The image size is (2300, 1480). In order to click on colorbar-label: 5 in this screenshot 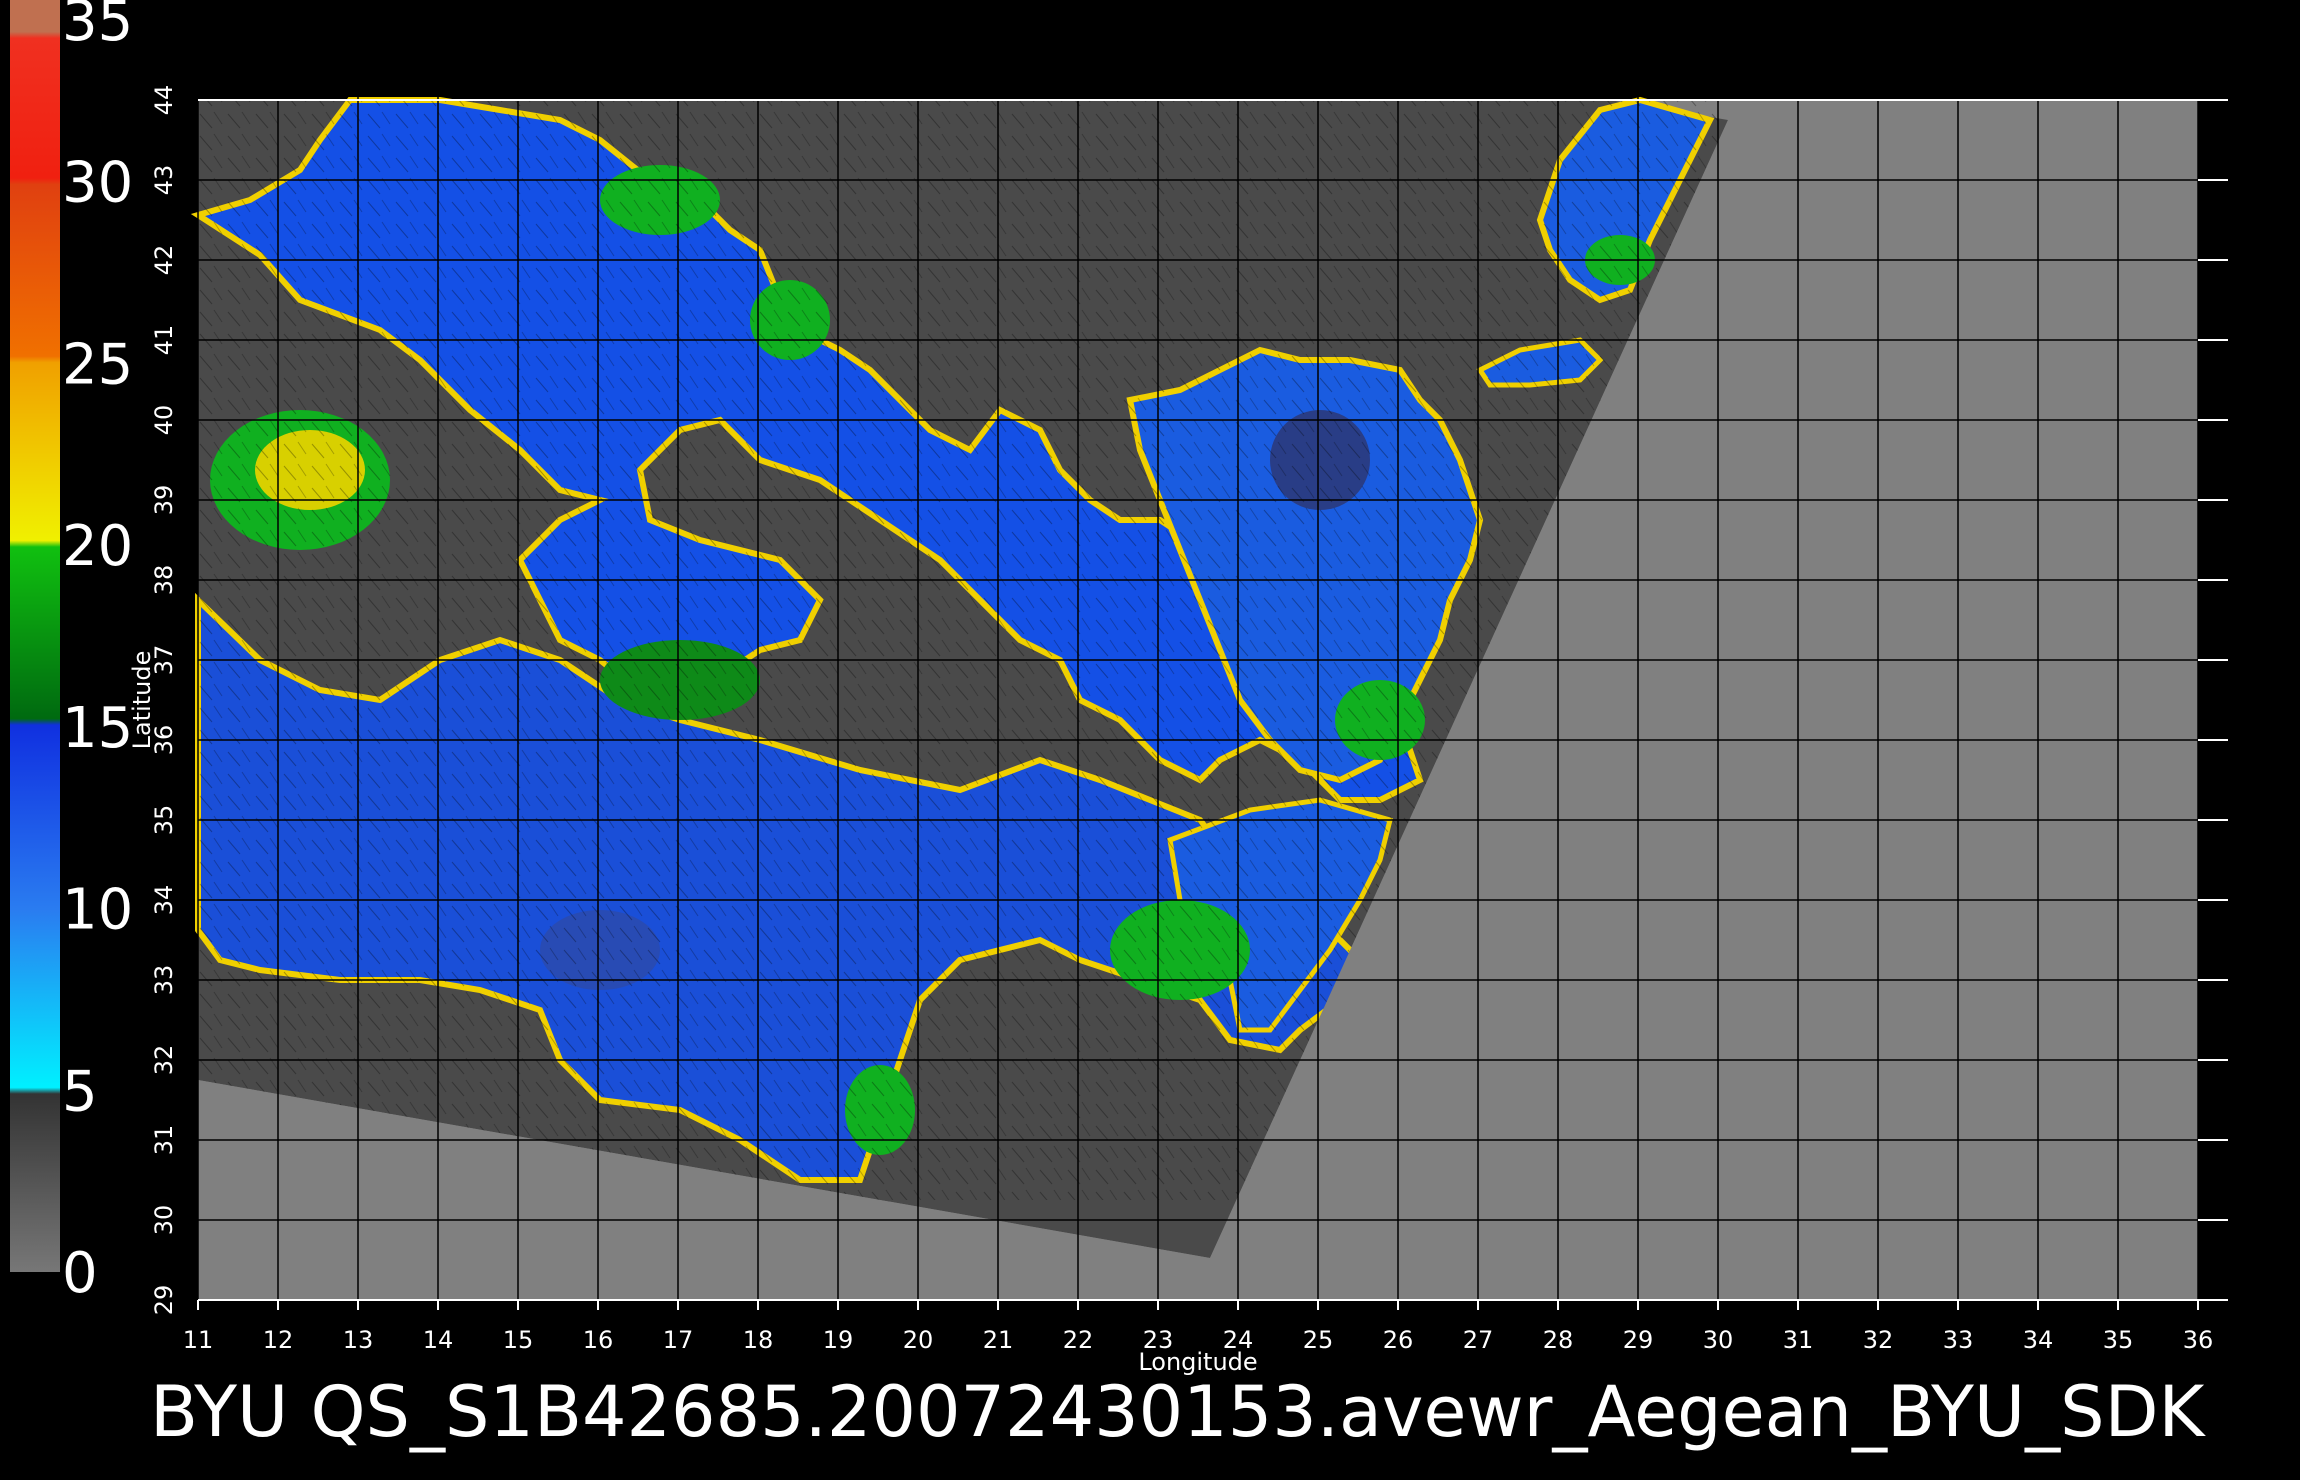, I will do `click(80, 1091)`.